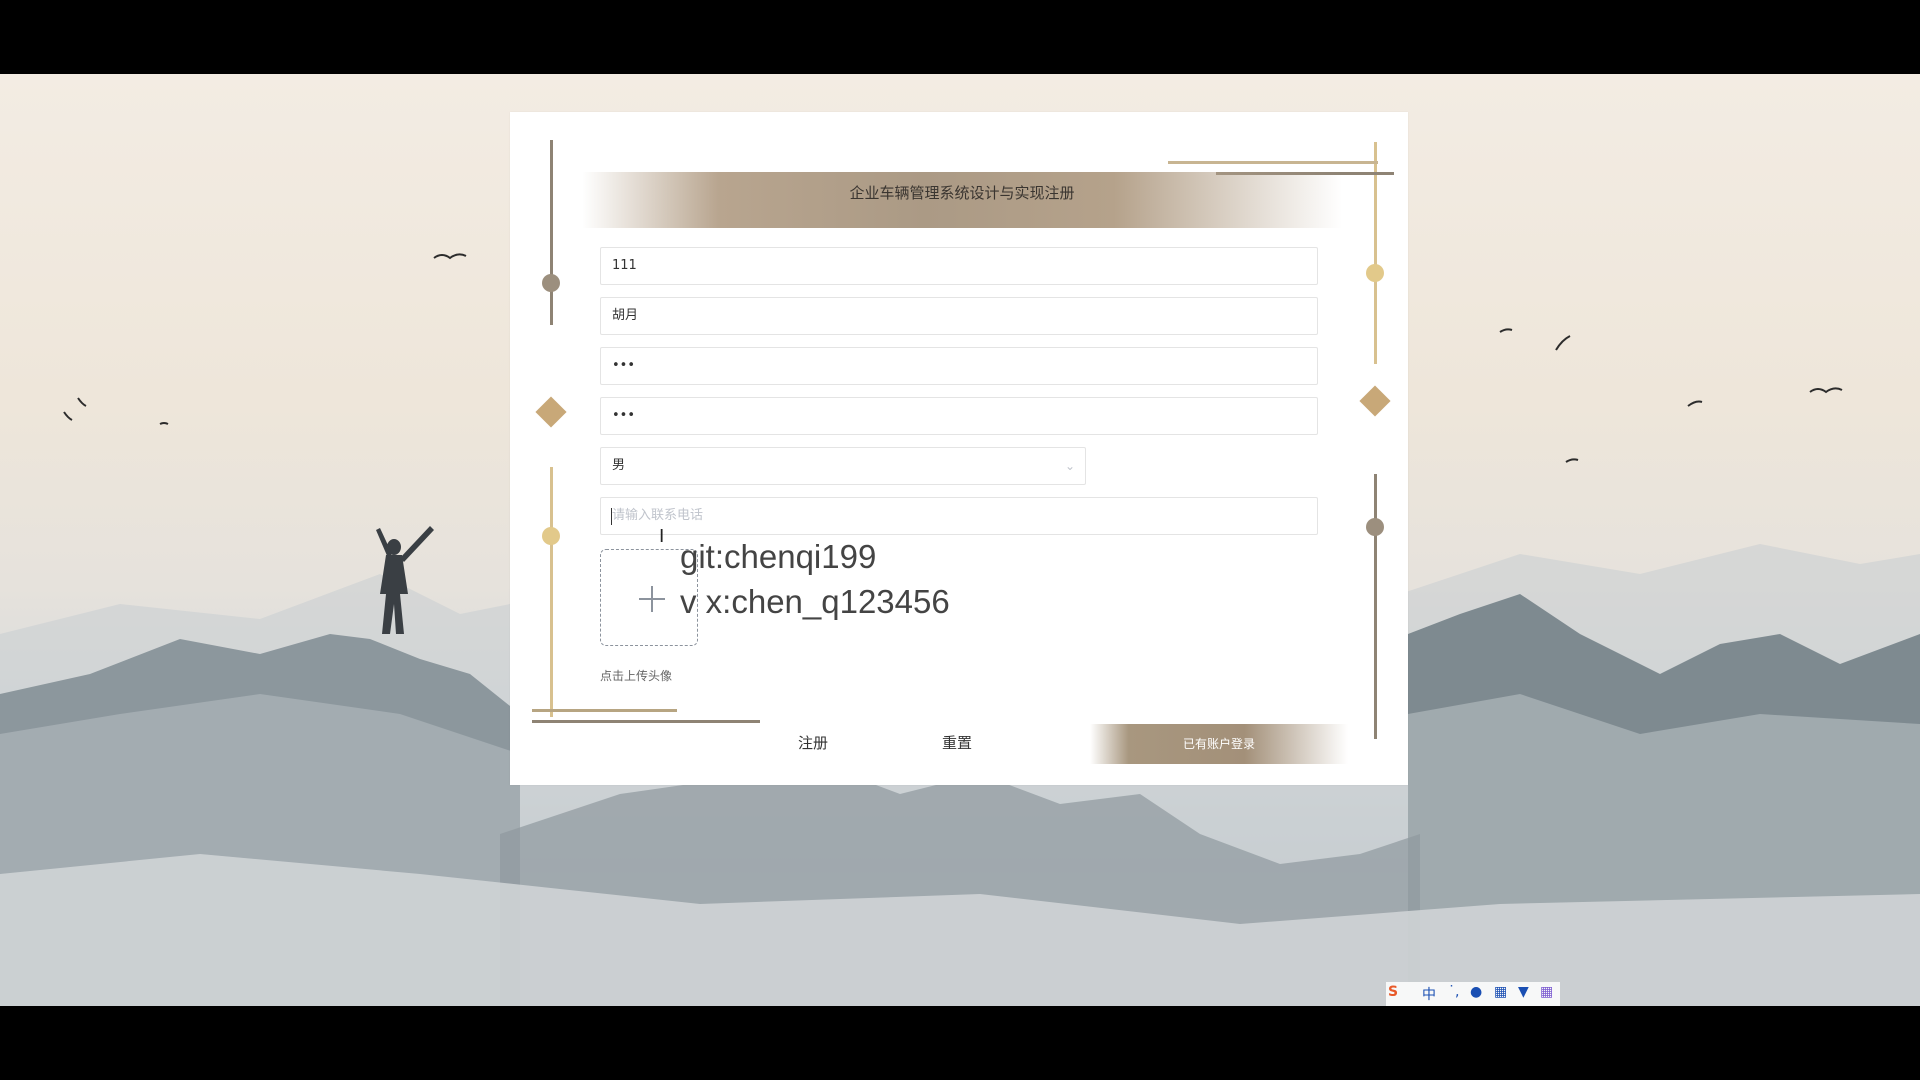 Image resolution: width=1920 pixels, height=1080 pixels. What do you see at coordinates (959, 316) in the screenshot?
I see `name-field: 胡月` at bounding box center [959, 316].